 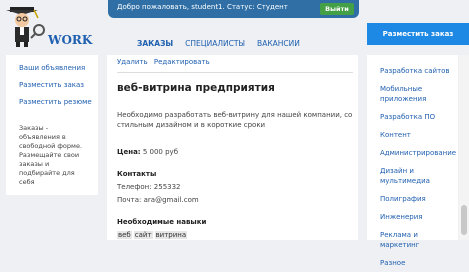 What do you see at coordinates (464, 220) in the screenshot?
I see `scrollbar-thumb` at bounding box center [464, 220].